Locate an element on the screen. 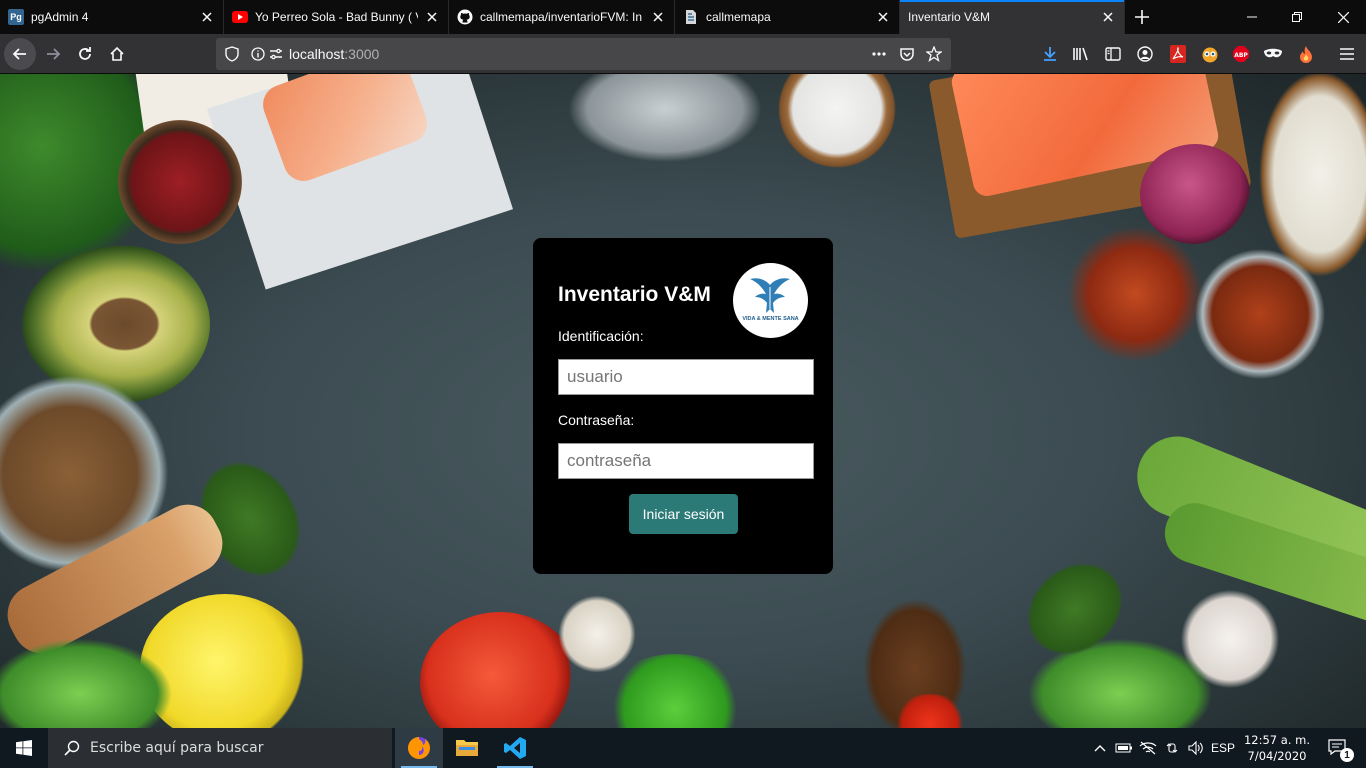  pgadmin-icon: Pg is located at coordinates (16, 17).